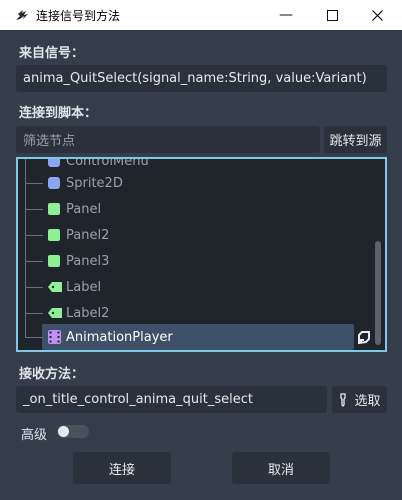 This screenshot has height=500, width=402. Describe the element at coordinates (367, 401) in the screenshot. I see `pick-method-label: 选取` at that location.